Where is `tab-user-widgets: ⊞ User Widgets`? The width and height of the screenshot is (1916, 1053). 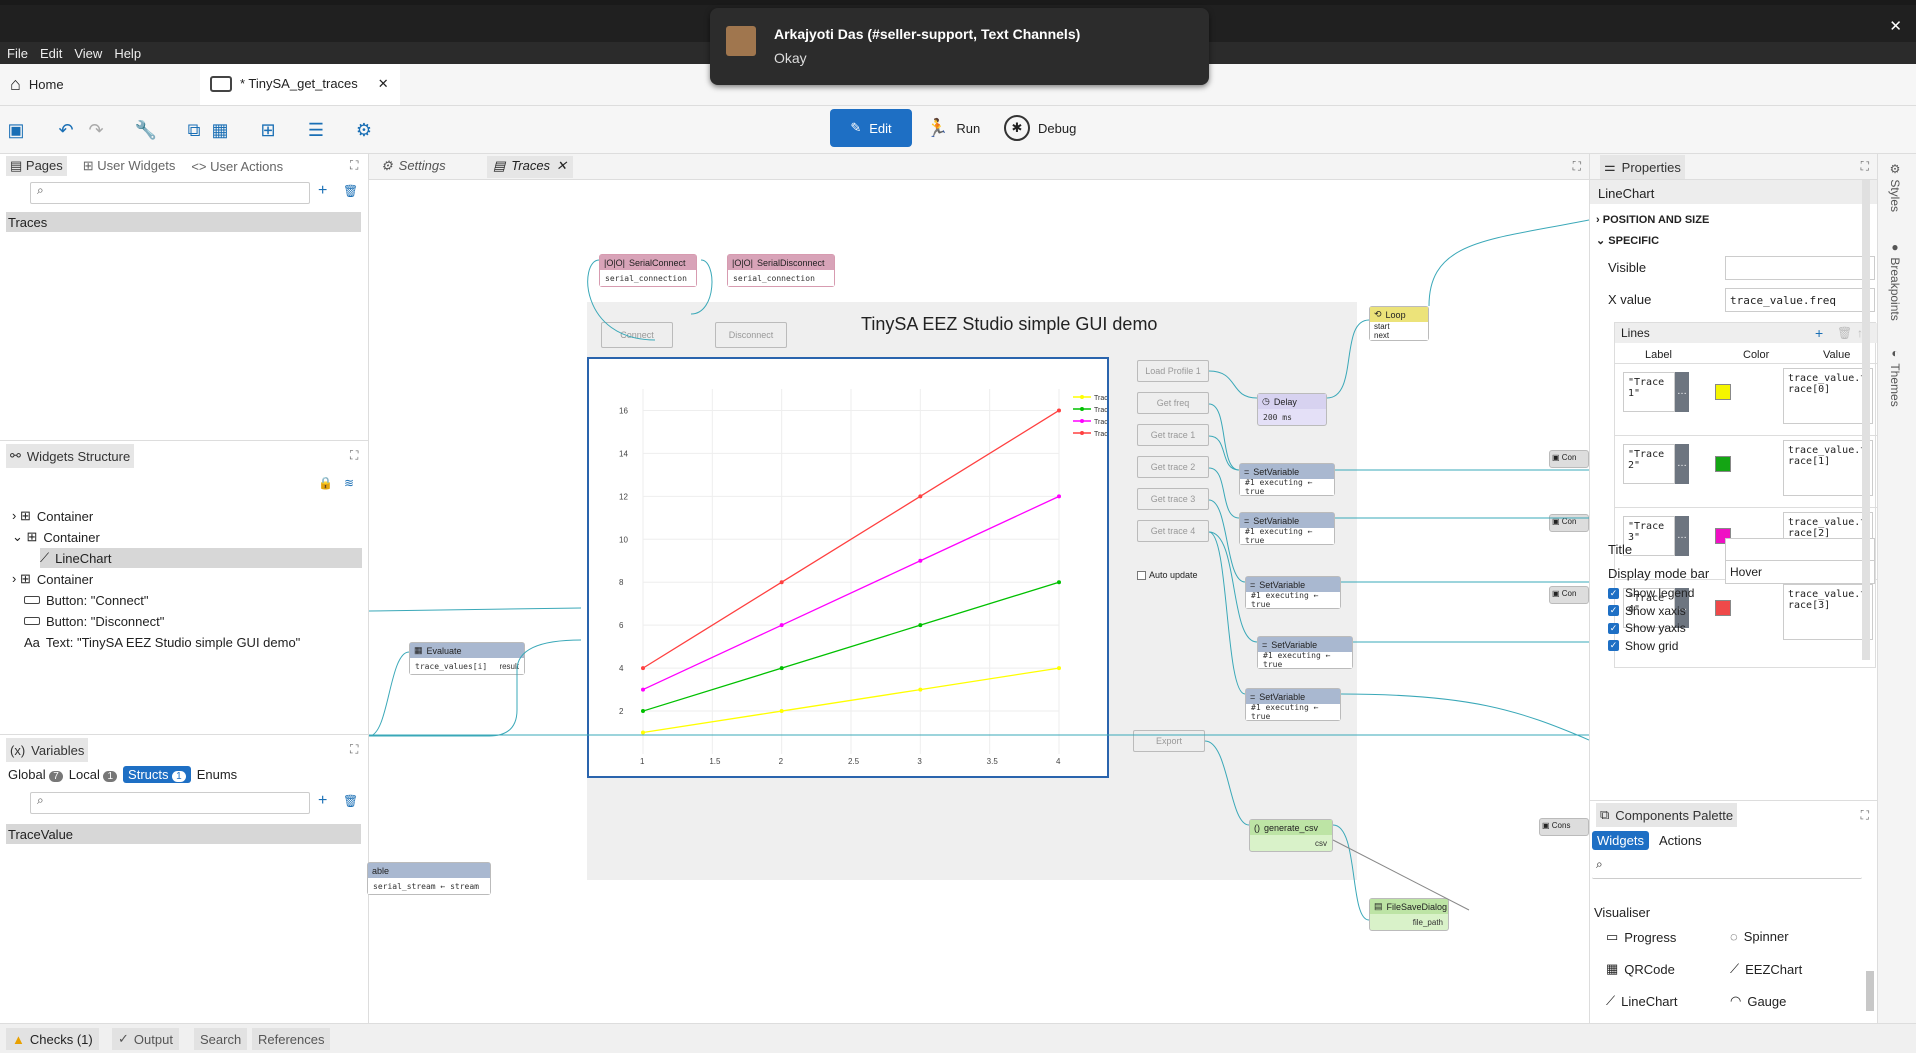 tab-user-widgets: ⊞ User Widgets is located at coordinates (129, 166).